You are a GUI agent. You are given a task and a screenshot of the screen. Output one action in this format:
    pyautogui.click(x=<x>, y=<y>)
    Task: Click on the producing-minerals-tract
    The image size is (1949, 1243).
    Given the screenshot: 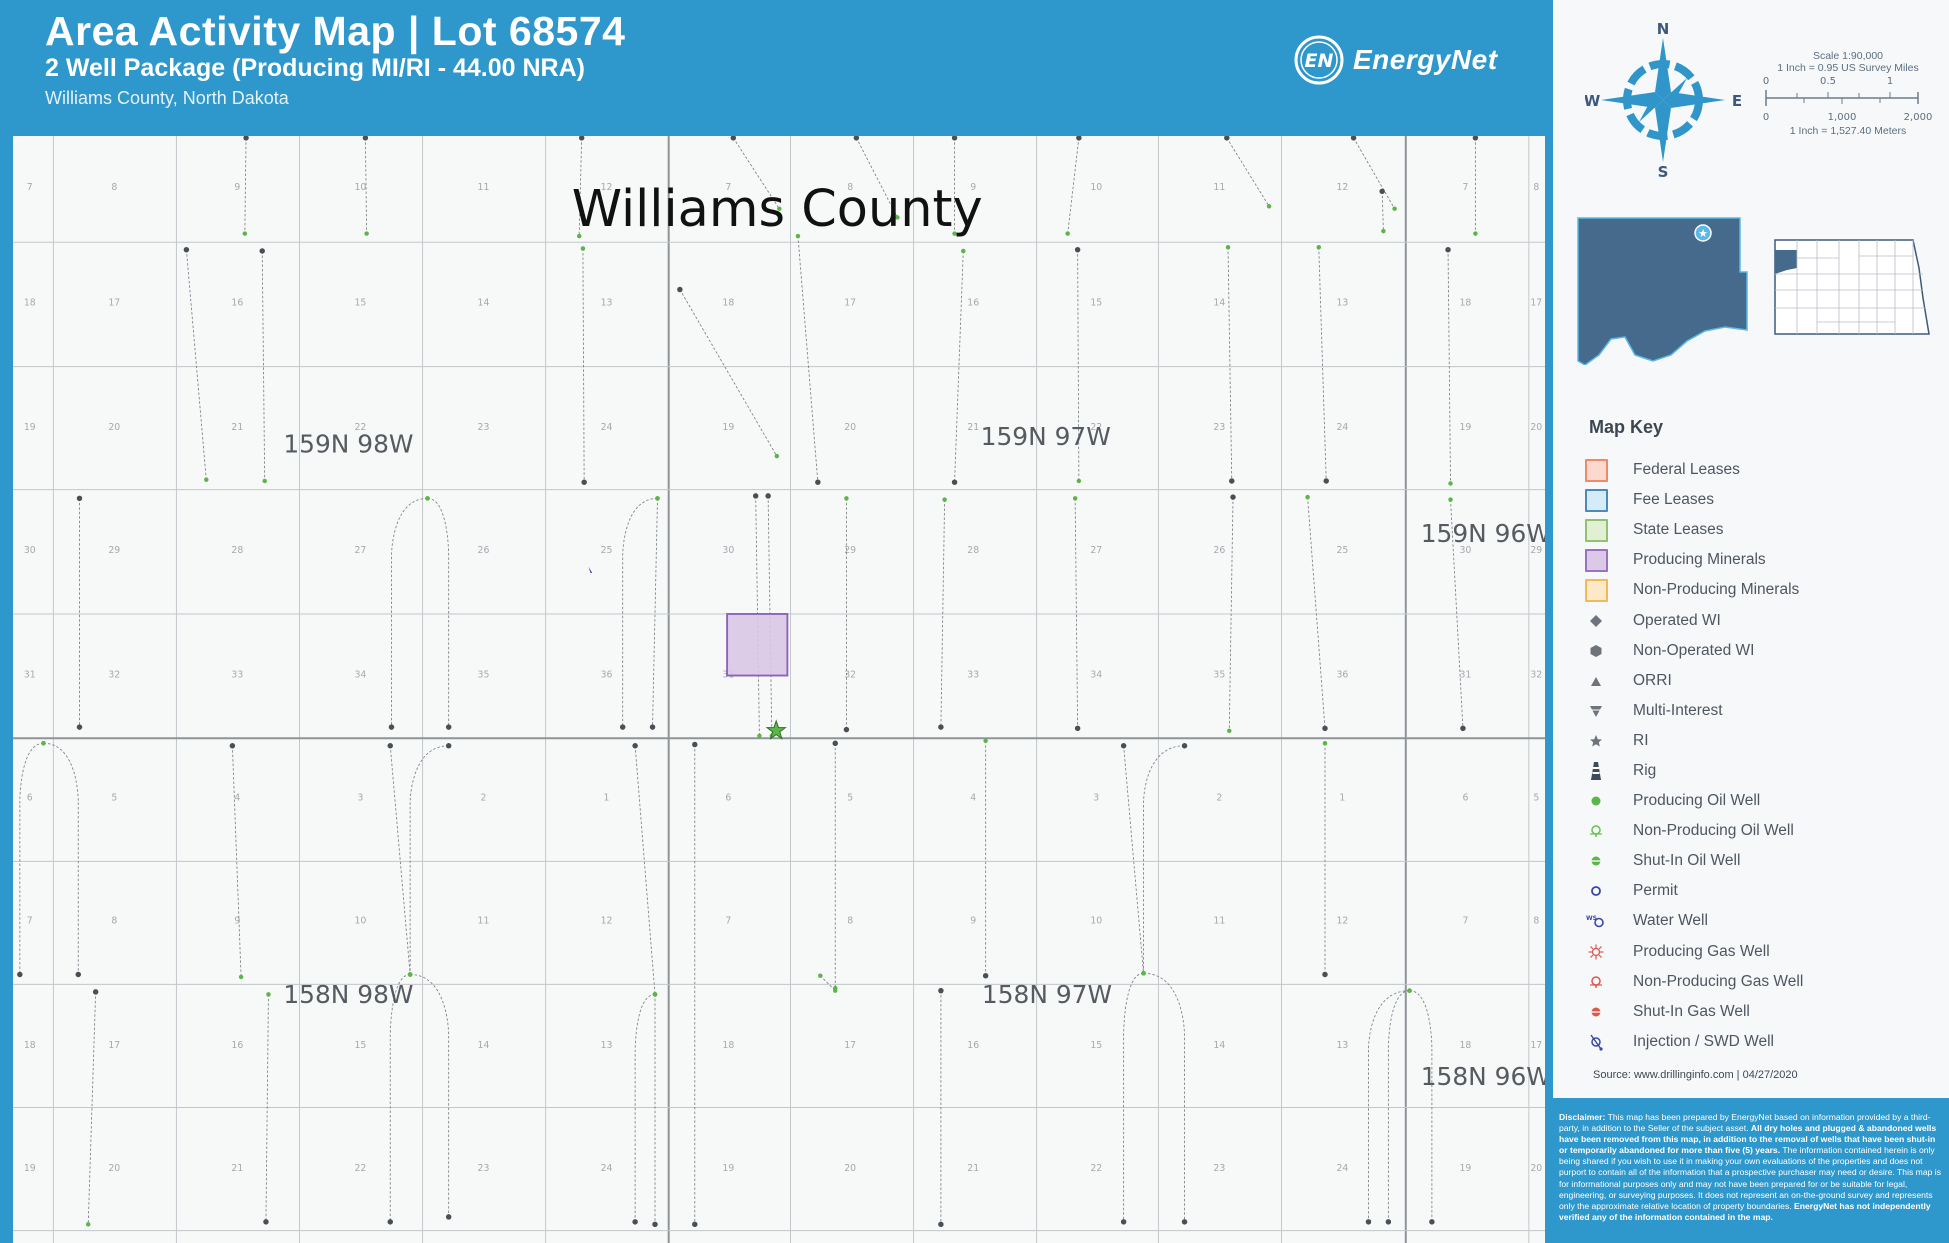 What is the action you would take?
    pyautogui.click(x=757, y=645)
    